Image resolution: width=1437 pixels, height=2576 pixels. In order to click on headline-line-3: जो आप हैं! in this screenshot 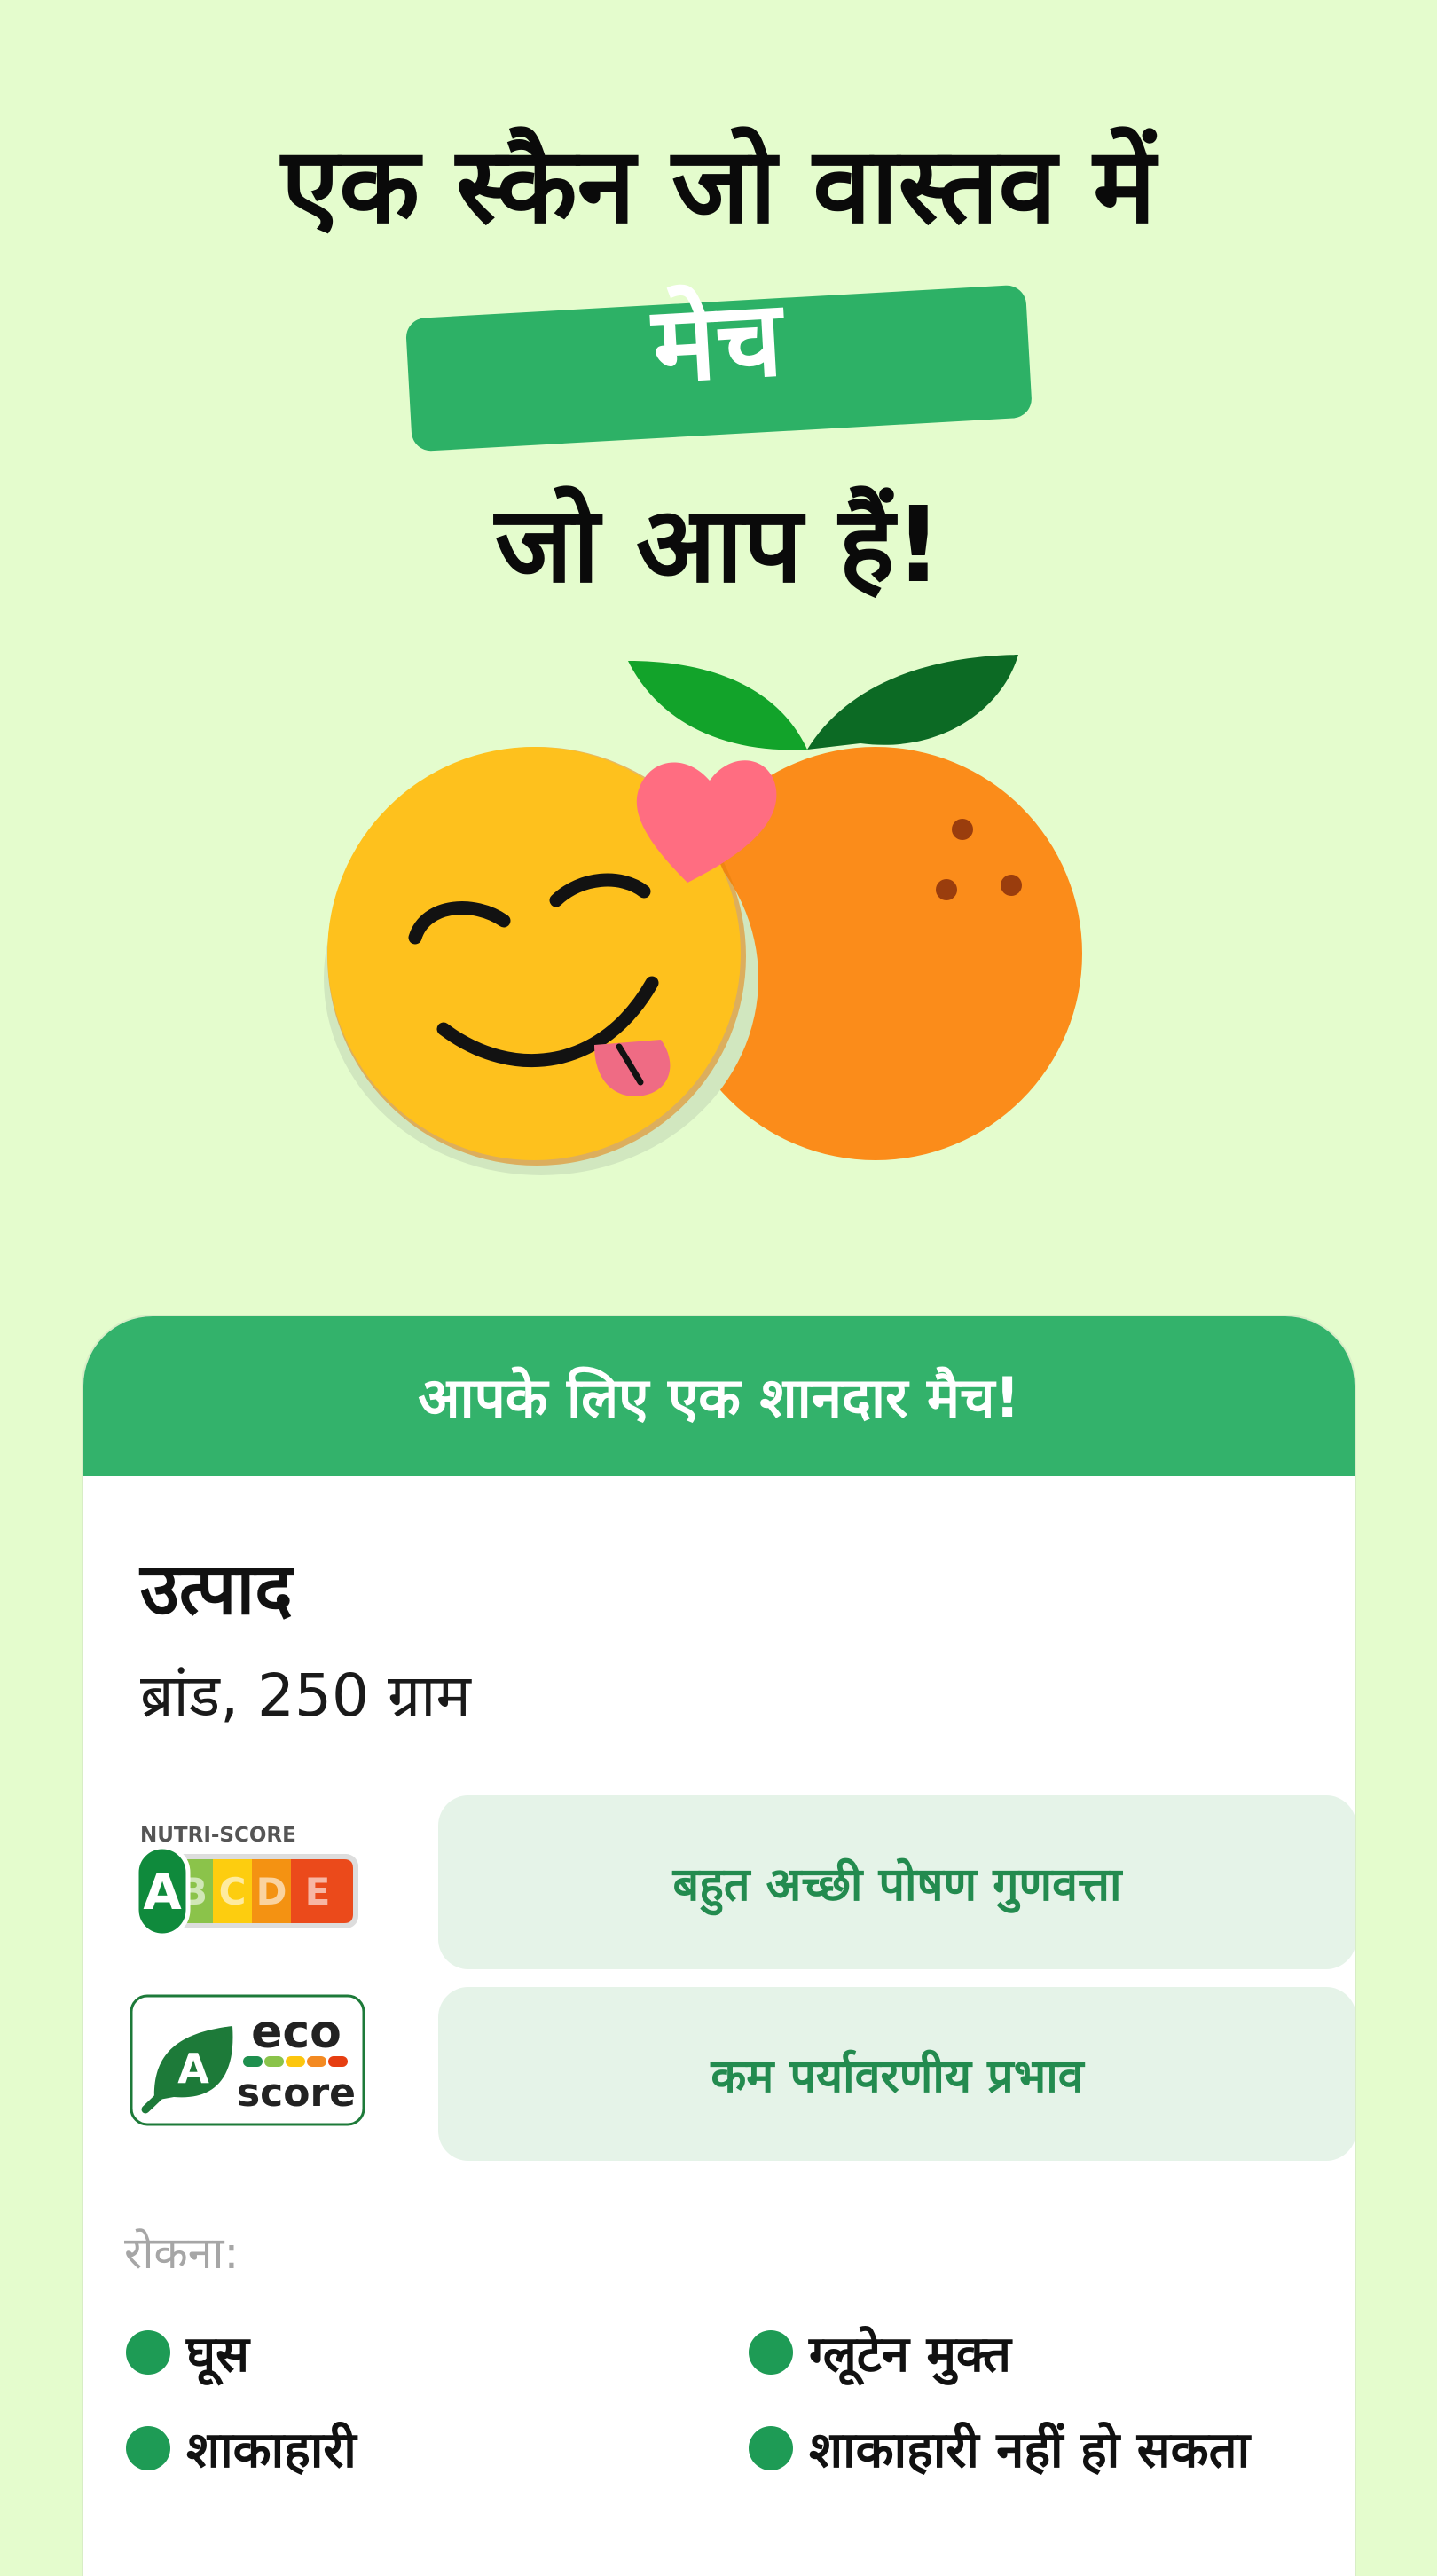, I will do `click(719, 544)`.